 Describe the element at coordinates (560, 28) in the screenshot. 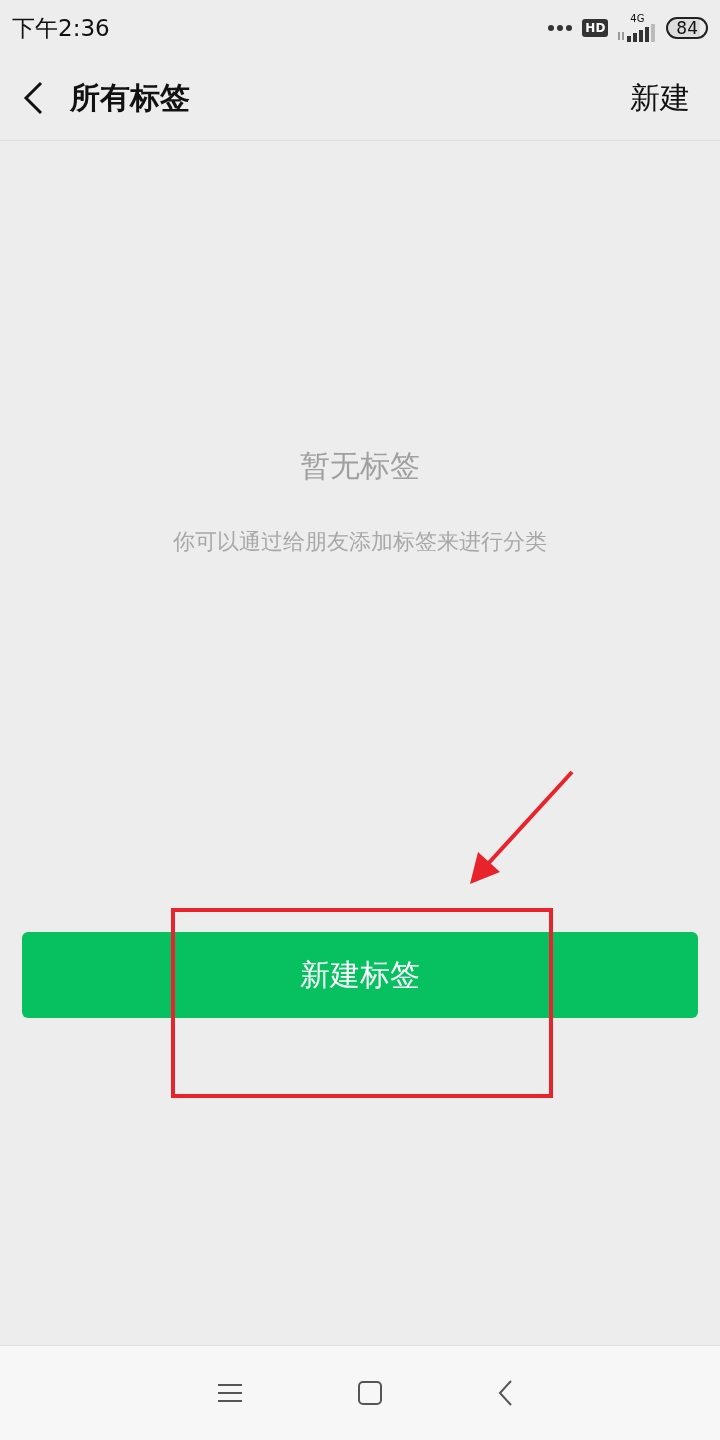

I see `more-dots-icon` at that location.